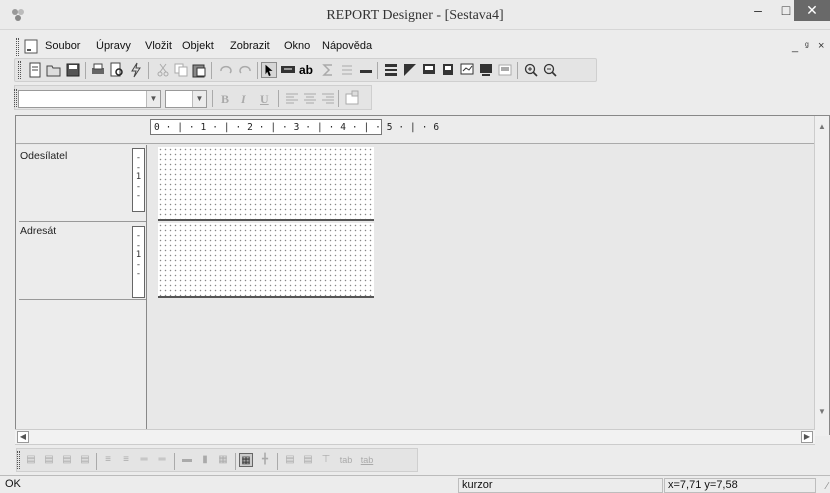  Describe the element at coordinates (89, 99) in the screenshot. I see `font-combo: ▼` at that location.